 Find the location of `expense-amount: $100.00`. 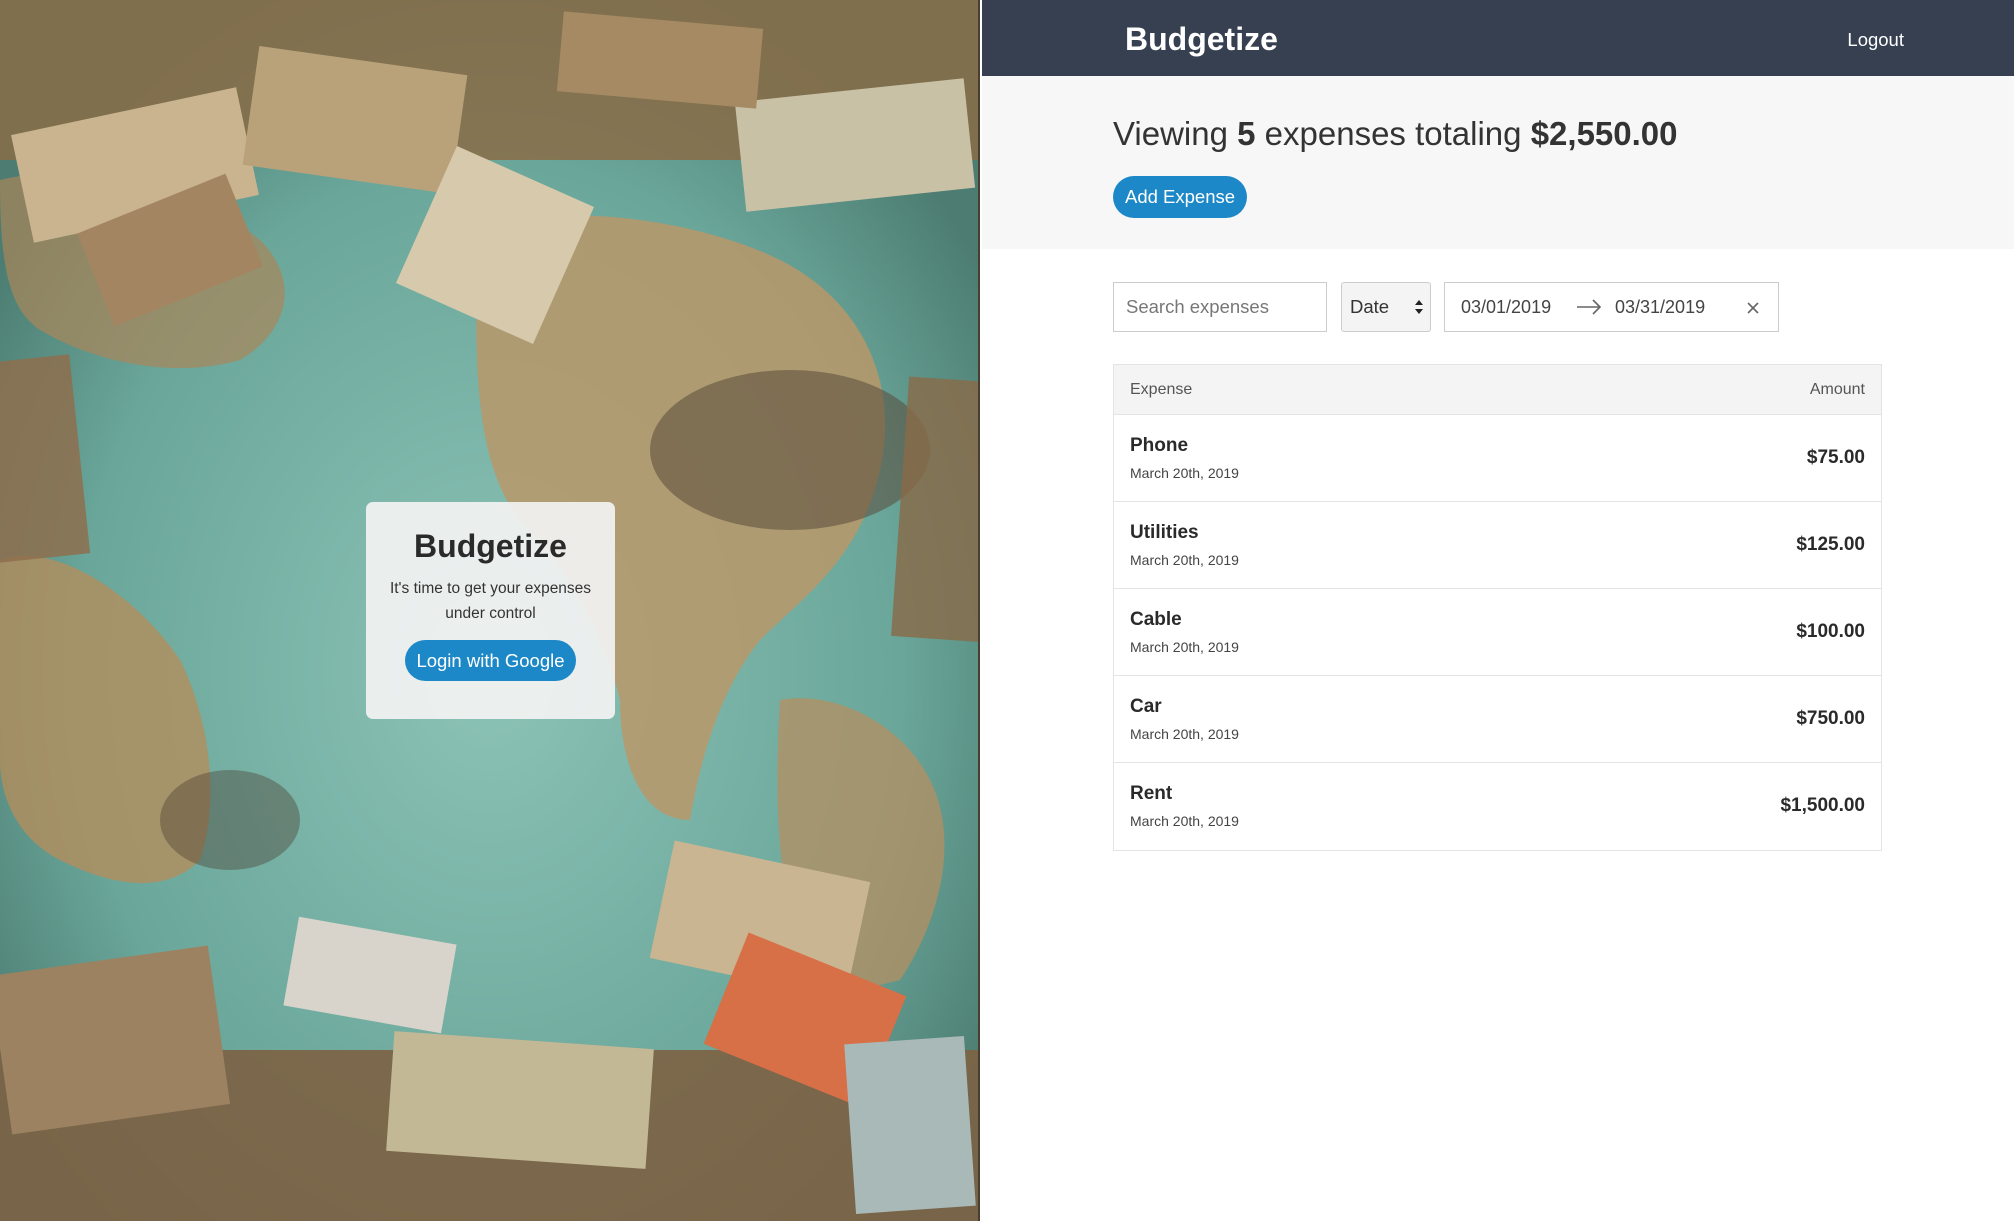

expense-amount: $100.00 is located at coordinates (1830, 631).